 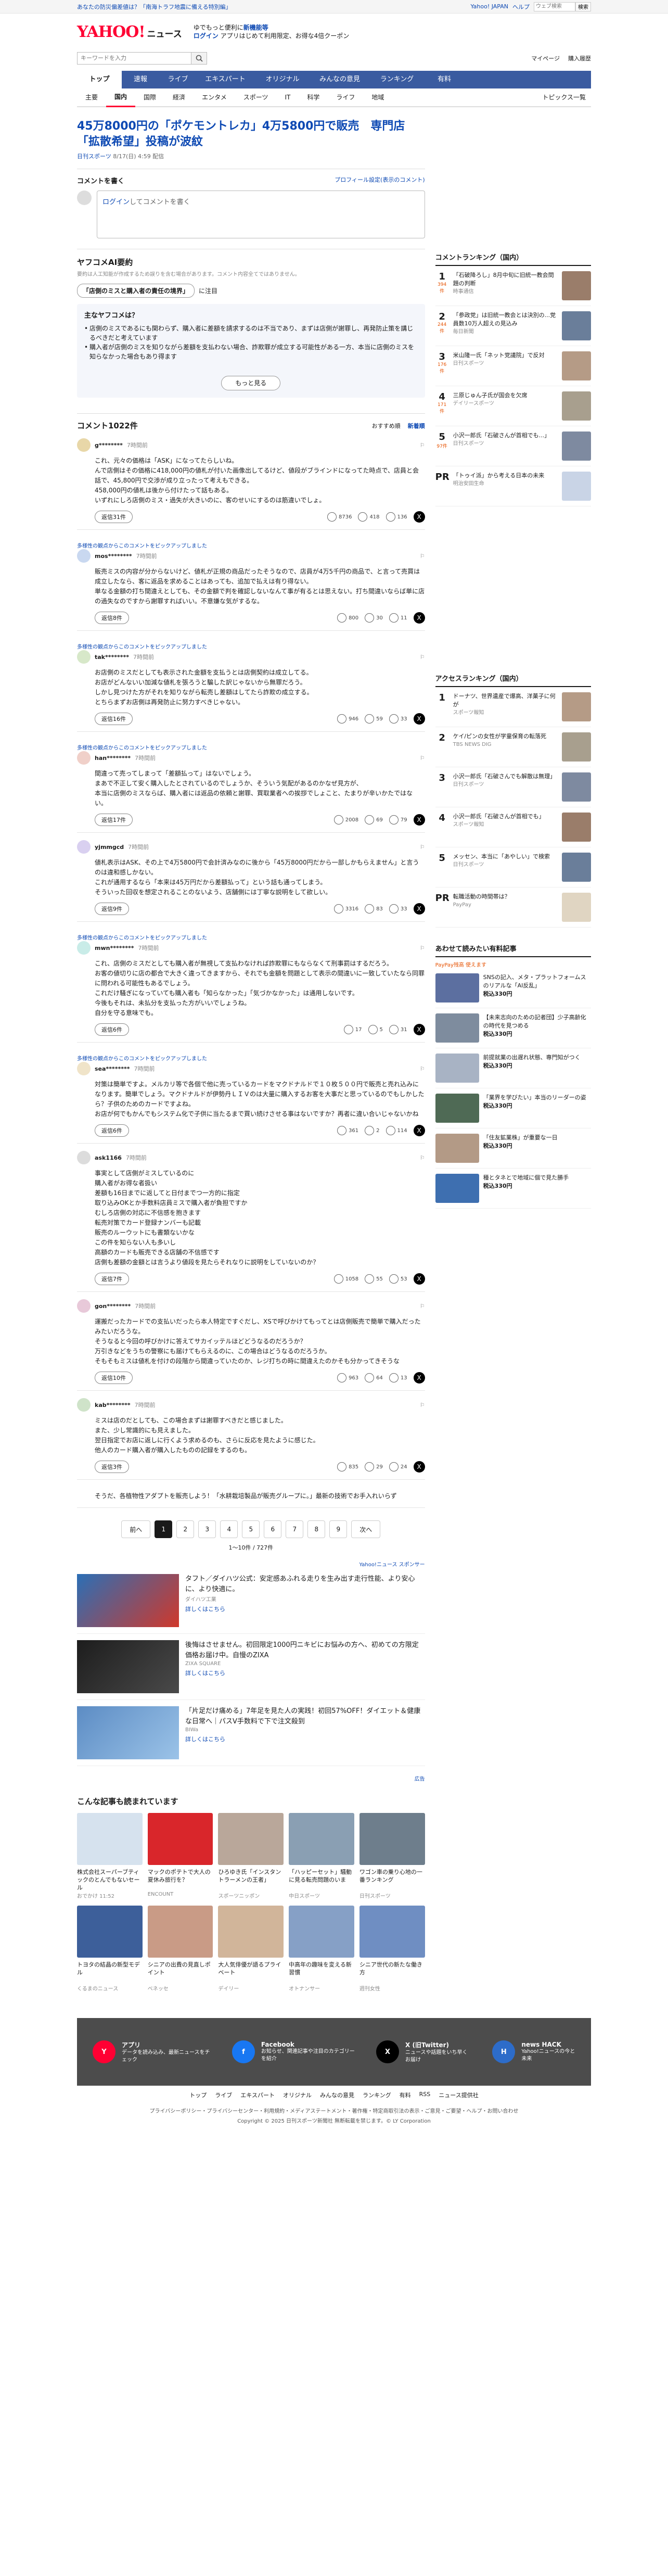 I want to click on page-9: 9, so click(x=338, y=1529).